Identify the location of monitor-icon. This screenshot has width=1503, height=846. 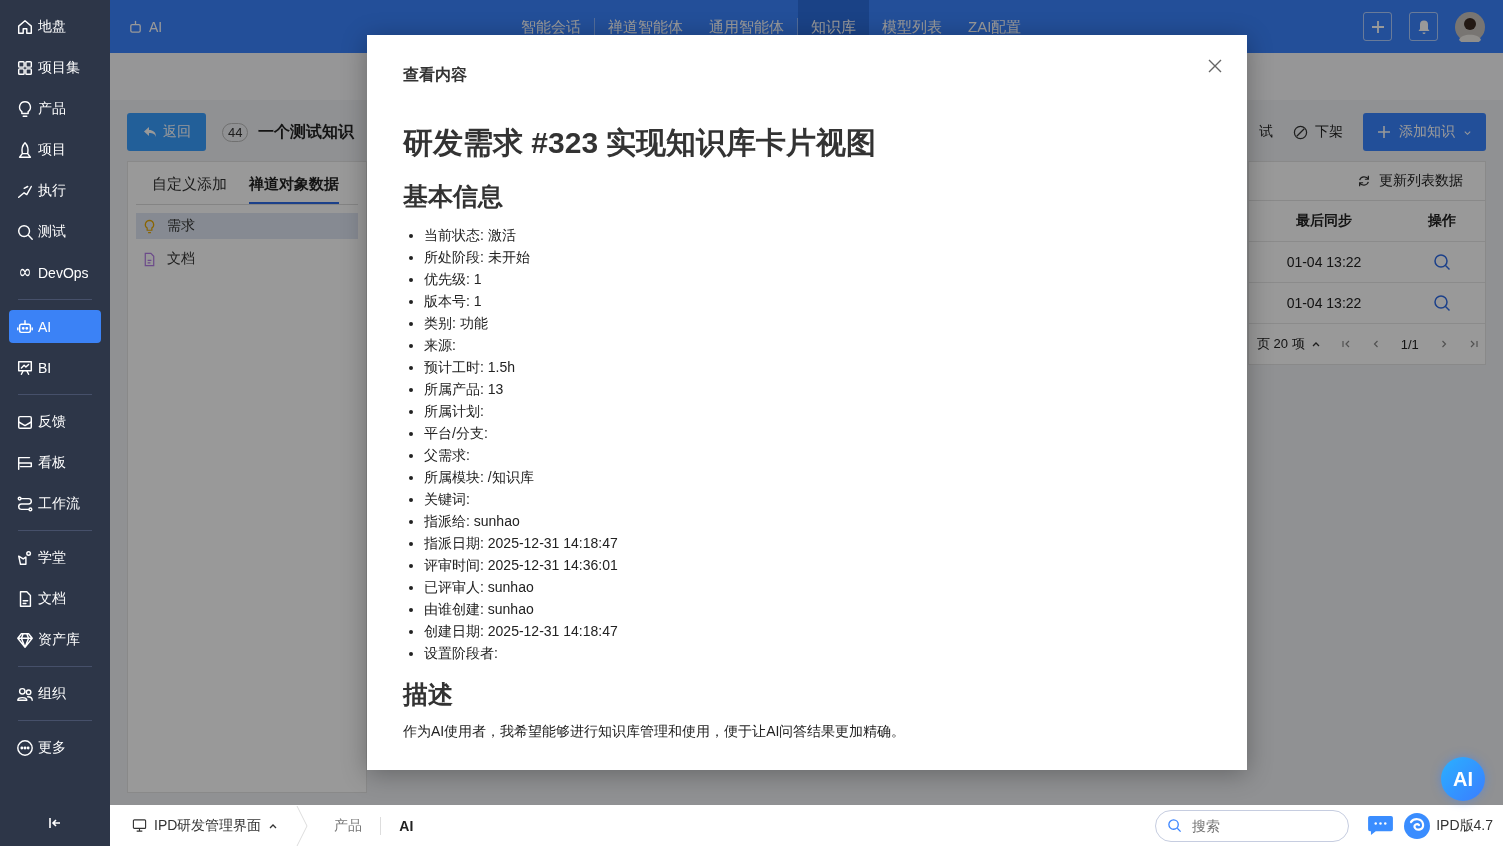
(139, 825).